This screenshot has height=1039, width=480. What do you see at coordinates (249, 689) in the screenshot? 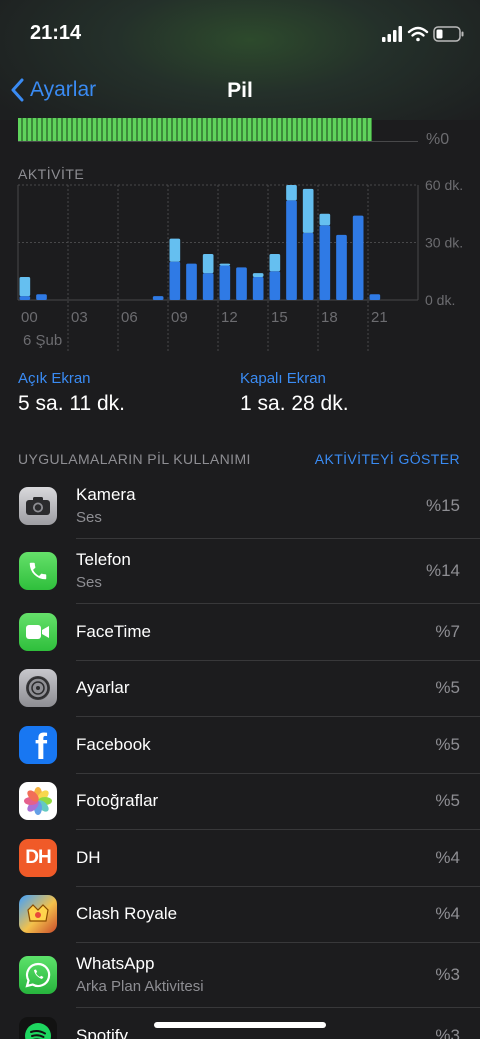
I see `app-row: Ayarlar %5` at bounding box center [249, 689].